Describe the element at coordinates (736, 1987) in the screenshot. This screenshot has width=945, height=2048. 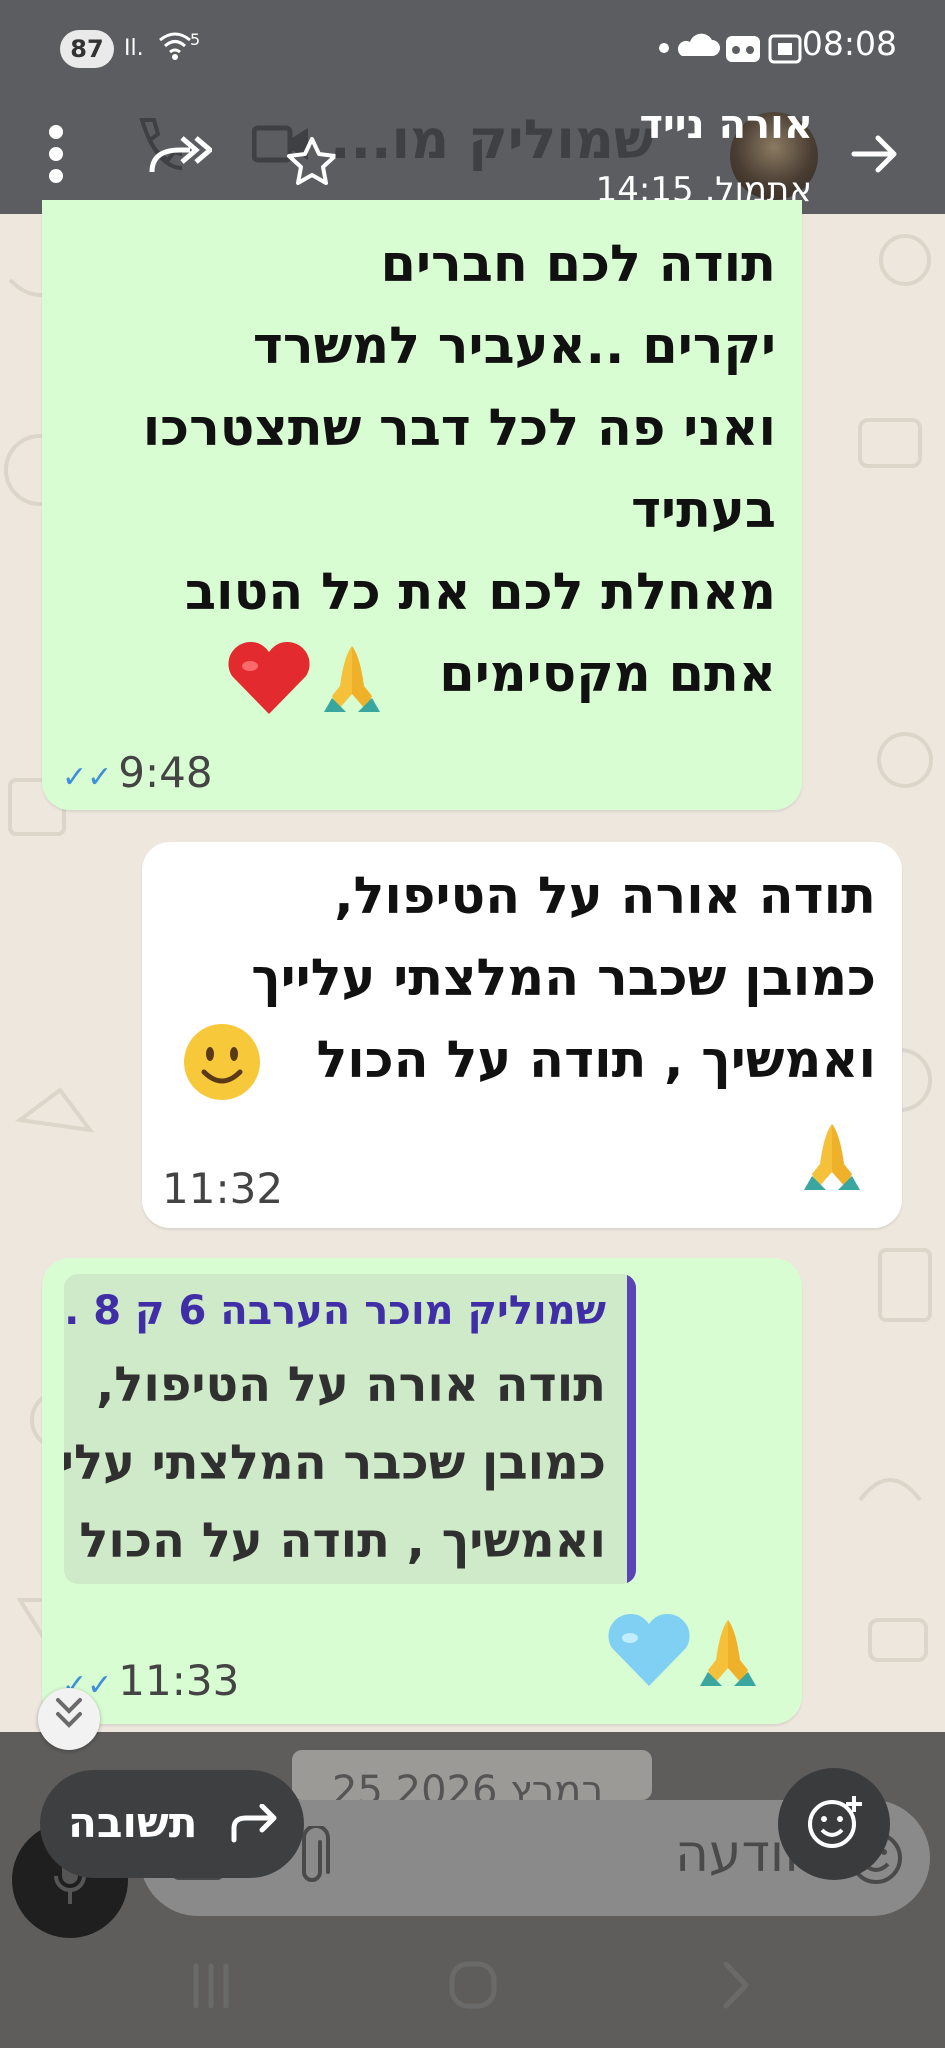
I see `back-icon` at that location.